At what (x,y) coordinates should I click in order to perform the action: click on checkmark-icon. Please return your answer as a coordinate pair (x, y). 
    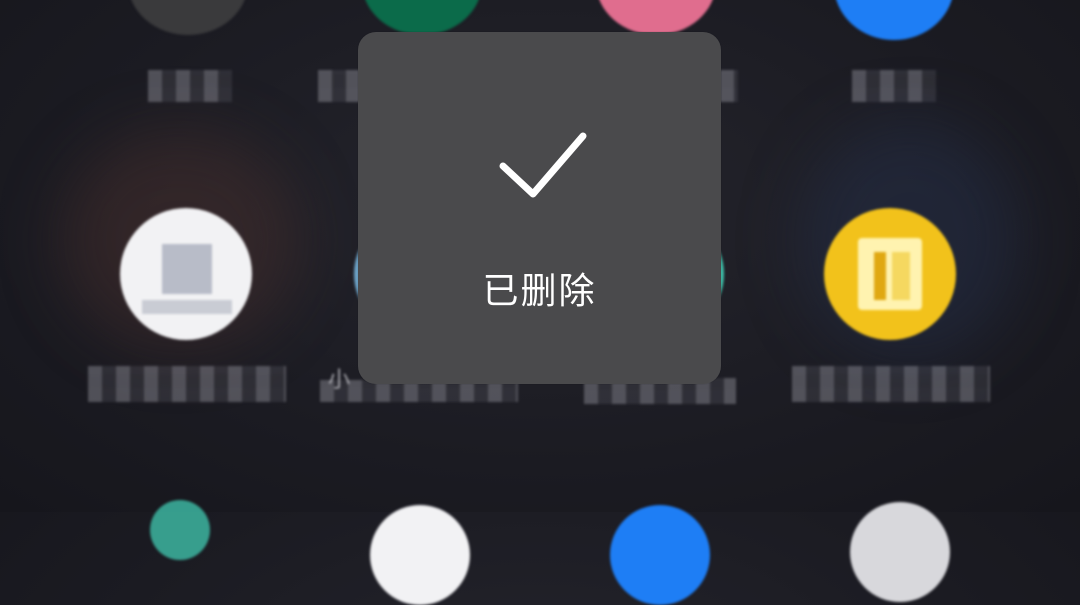
    Looking at the image, I should click on (543, 165).